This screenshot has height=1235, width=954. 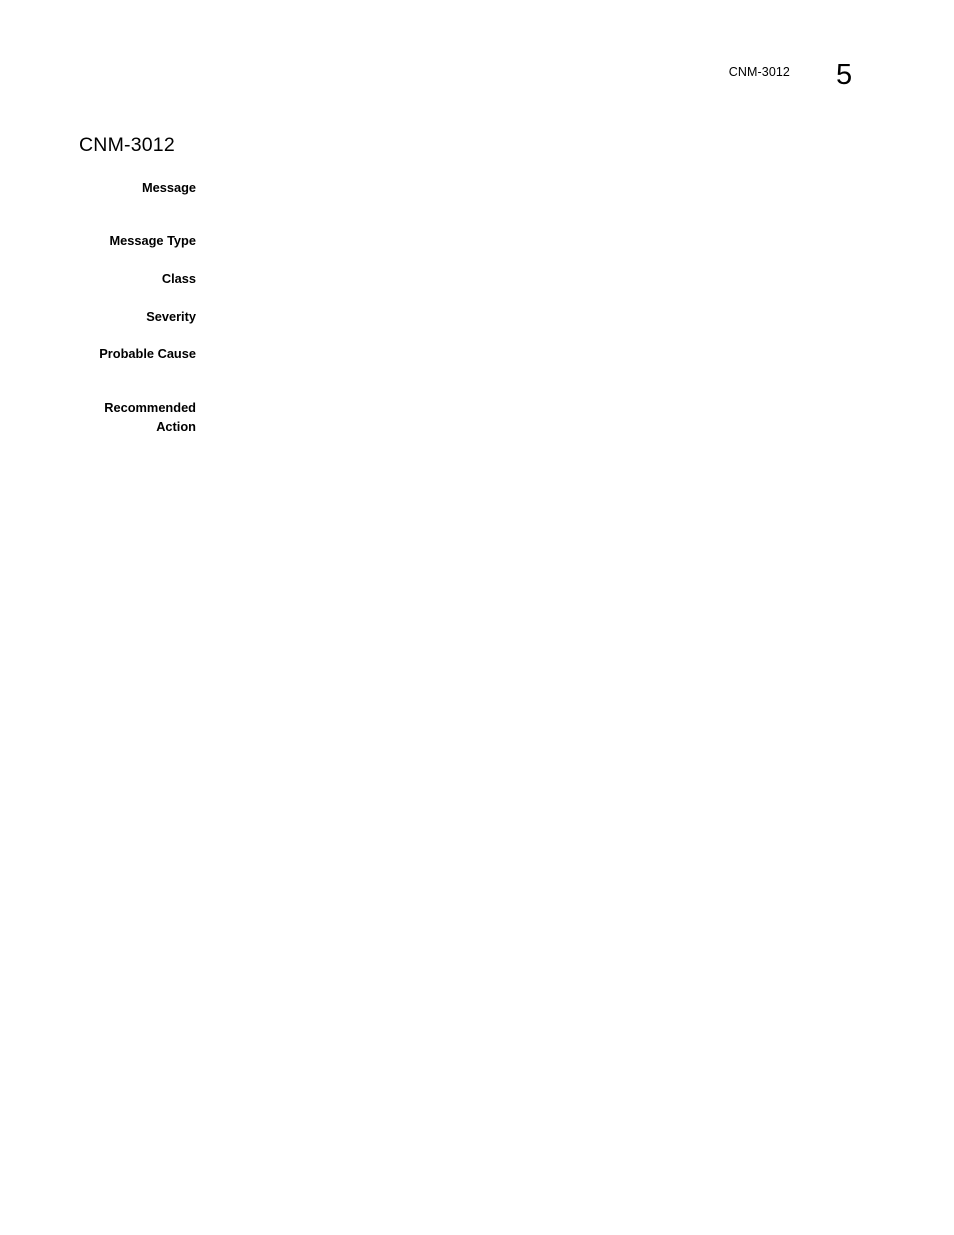 What do you see at coordinates (575, 316) in the screenshot?
I see `field-value-severity` at bounding box center [575, 316].